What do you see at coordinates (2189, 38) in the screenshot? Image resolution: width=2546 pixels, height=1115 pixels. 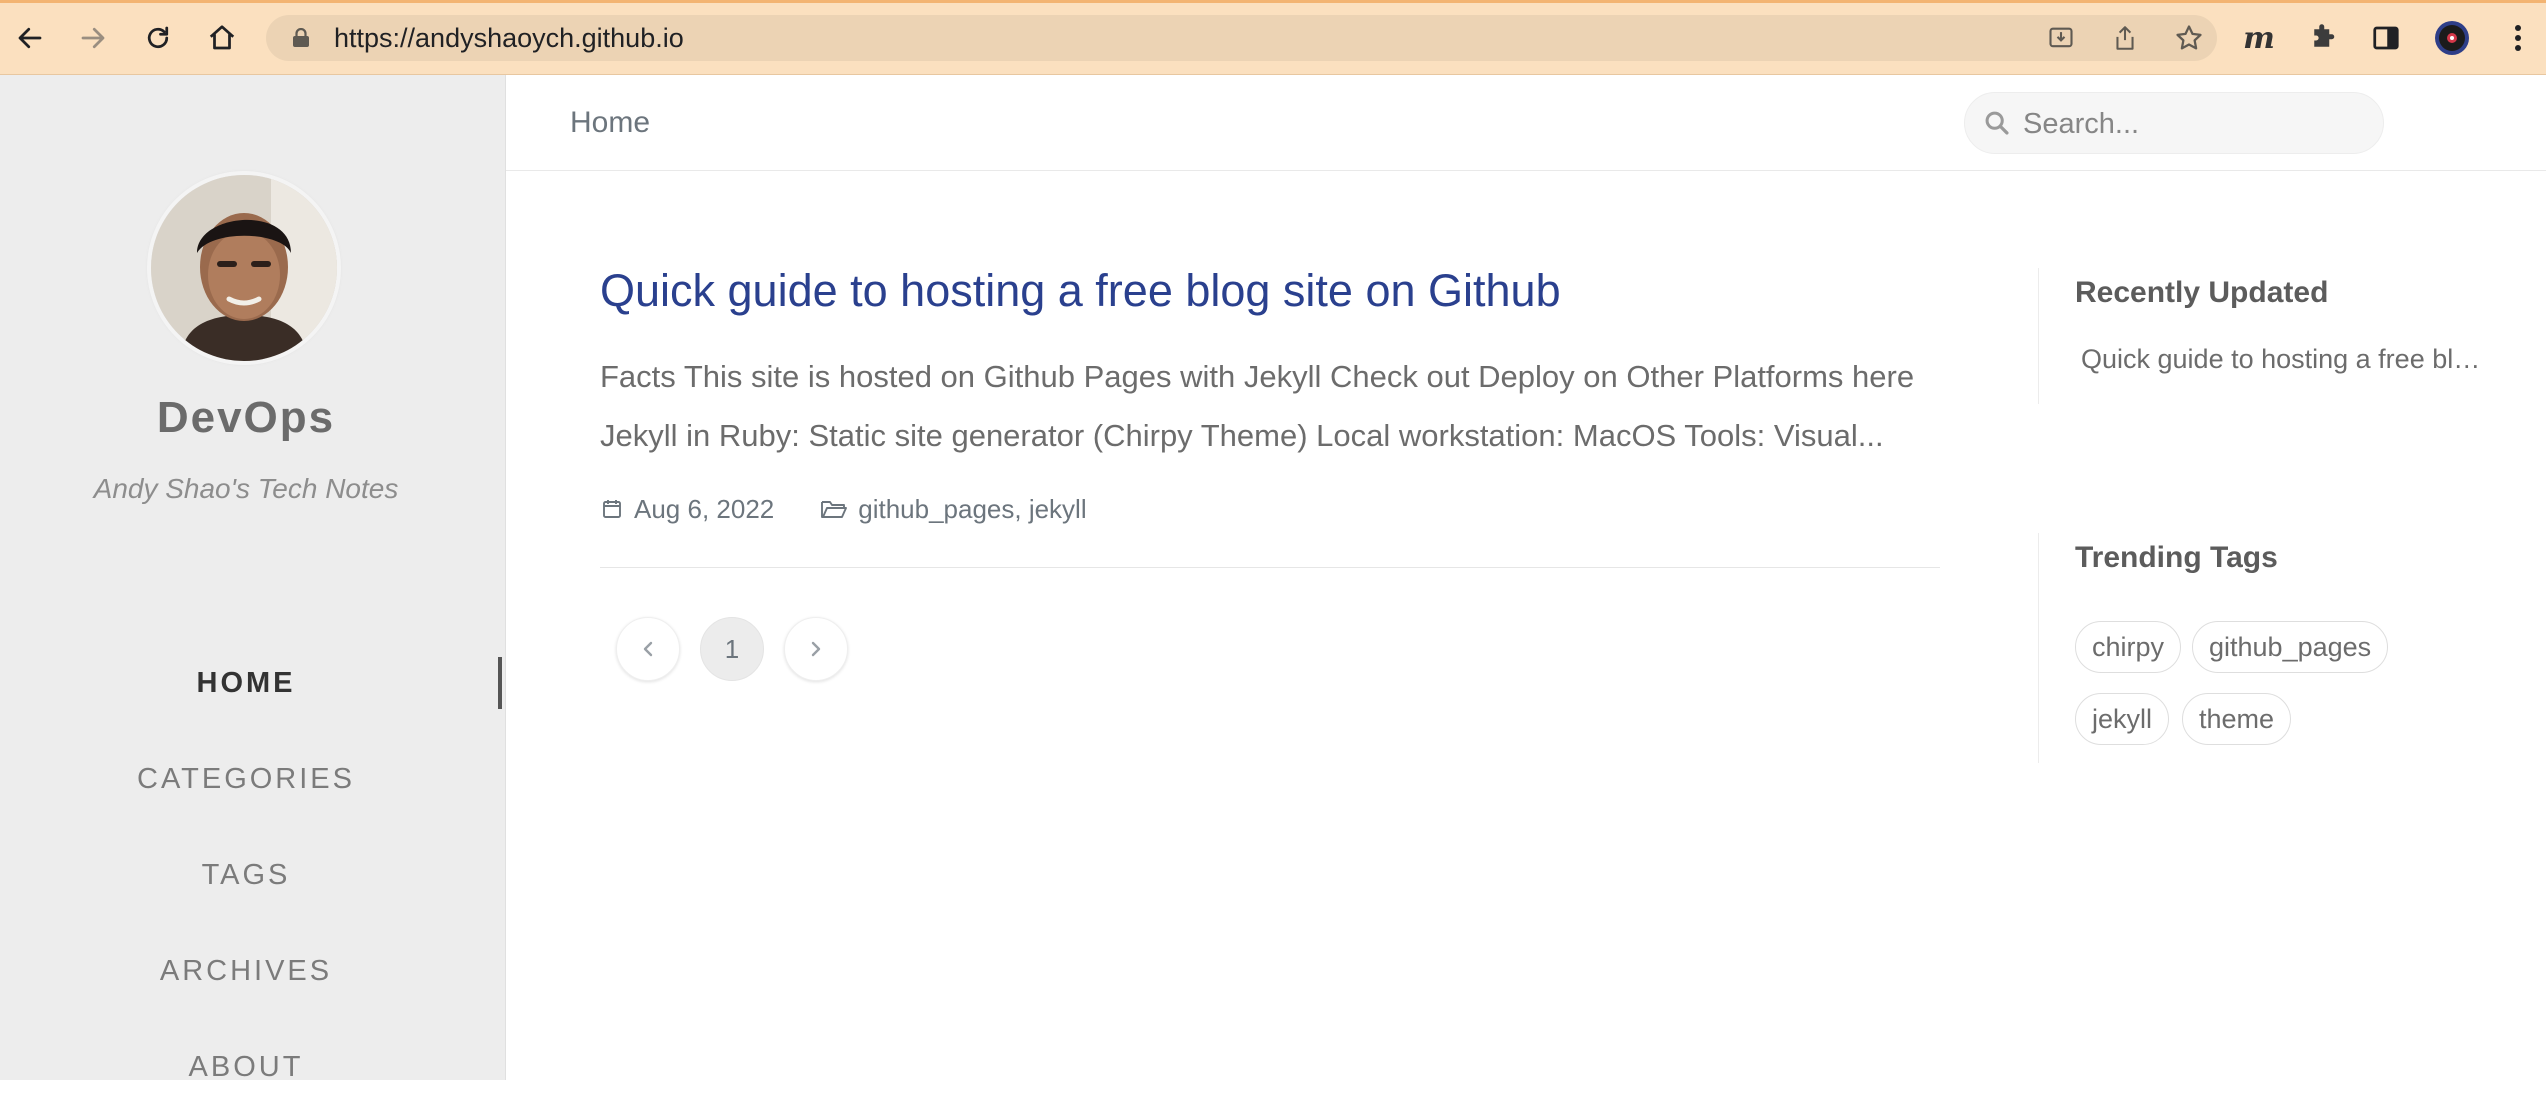 I see `bookmark-star-icon` at bounding box center [2189, 38].